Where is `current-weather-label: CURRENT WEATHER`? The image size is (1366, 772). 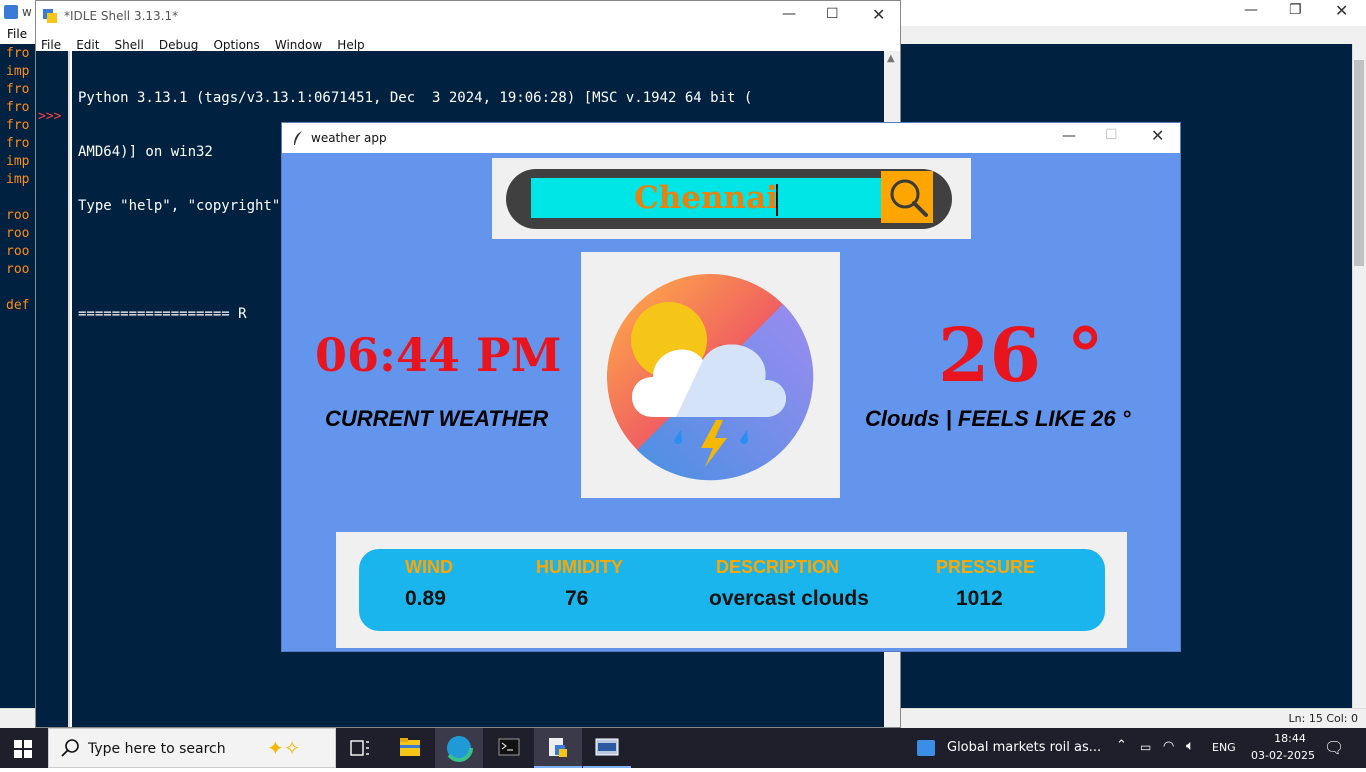 current-weather-label: CURRENT WEATHER is located at coordinates (437, 418).